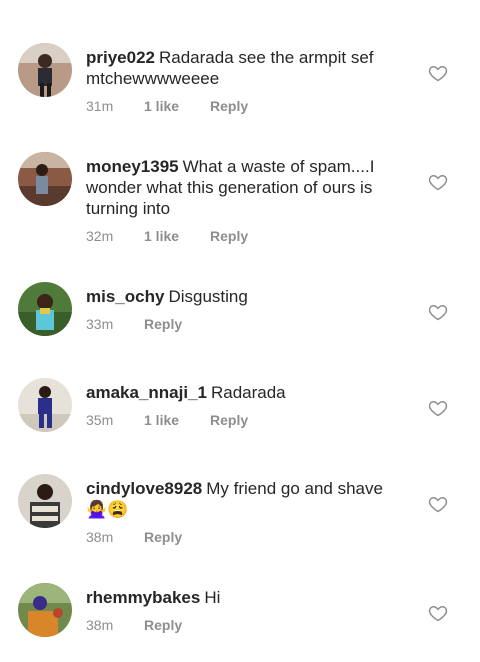  What do you see at coordinates (245, 597) in the screenshot?
I see `comment-body: rhemmybakes Hi` at bounding box center [245, 597].